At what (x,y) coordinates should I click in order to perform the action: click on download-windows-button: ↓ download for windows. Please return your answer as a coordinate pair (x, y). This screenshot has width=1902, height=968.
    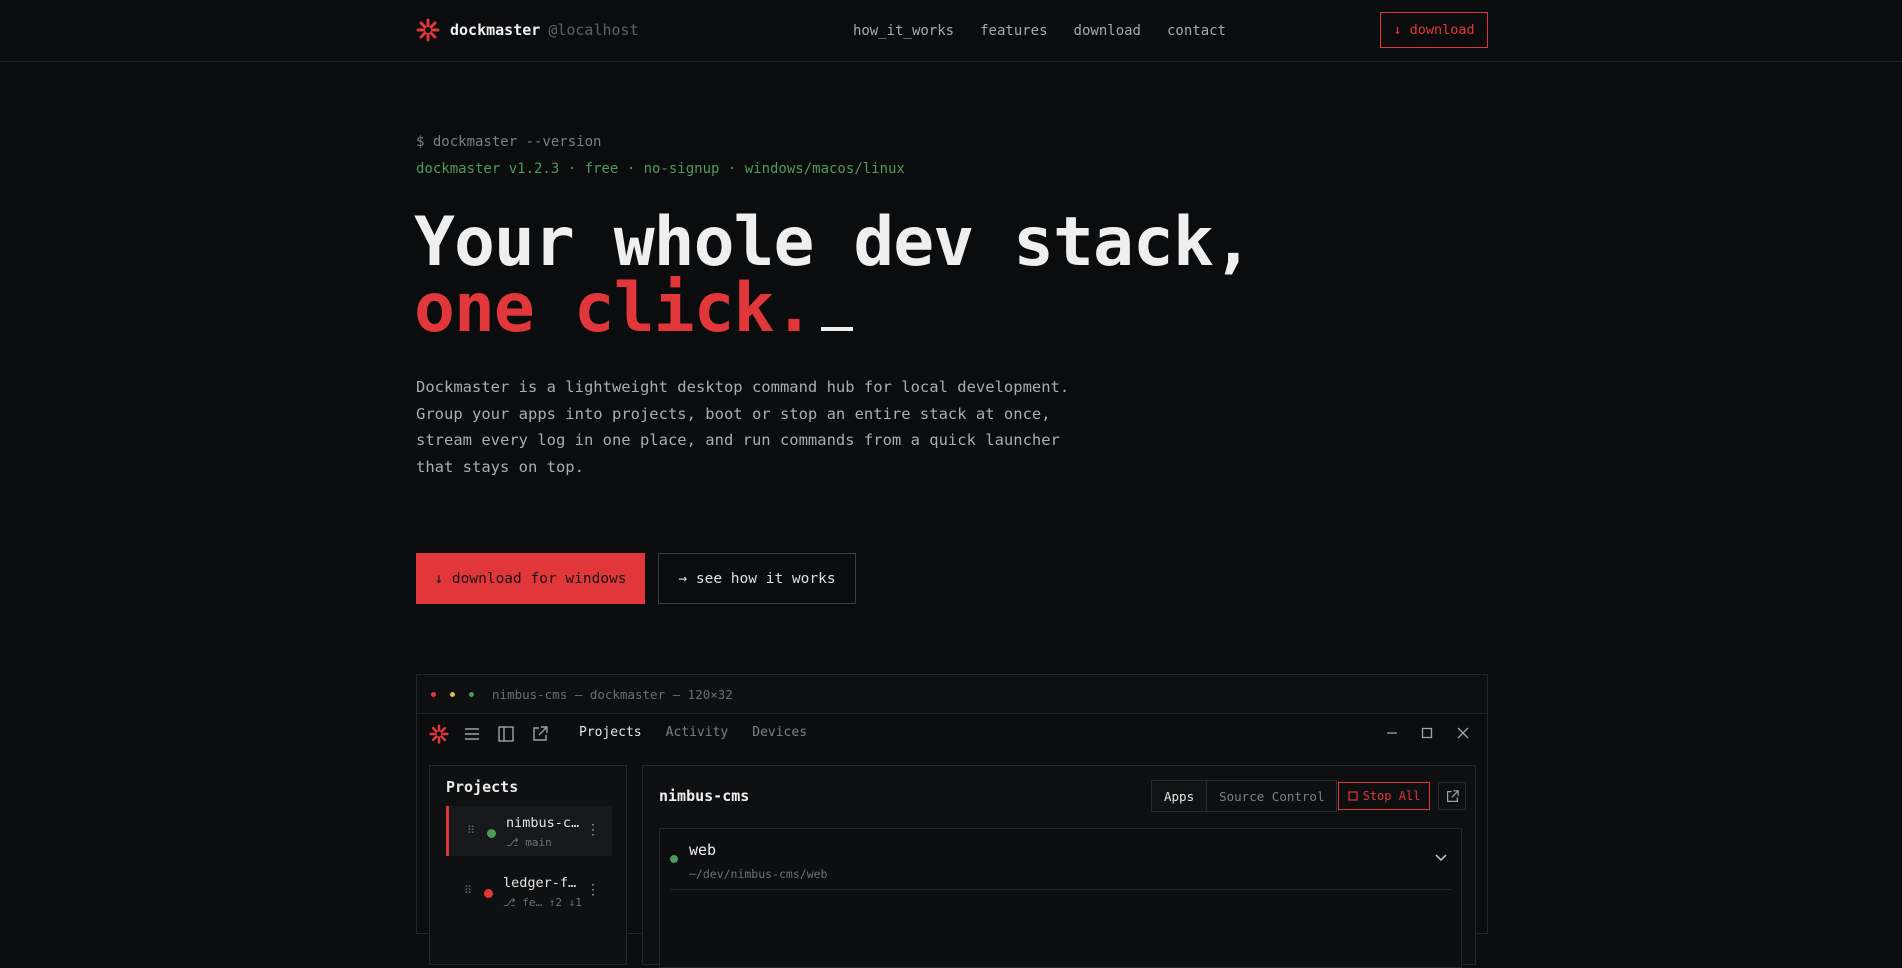
    Looking at the image, I should click on (530, 578).